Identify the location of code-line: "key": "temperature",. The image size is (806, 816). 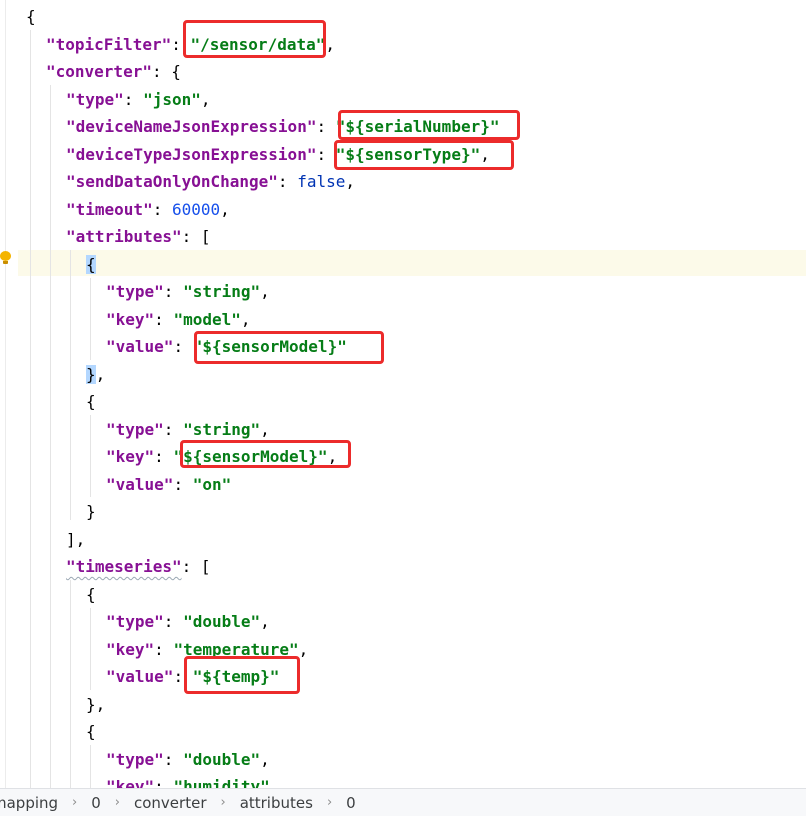
(207, 649).